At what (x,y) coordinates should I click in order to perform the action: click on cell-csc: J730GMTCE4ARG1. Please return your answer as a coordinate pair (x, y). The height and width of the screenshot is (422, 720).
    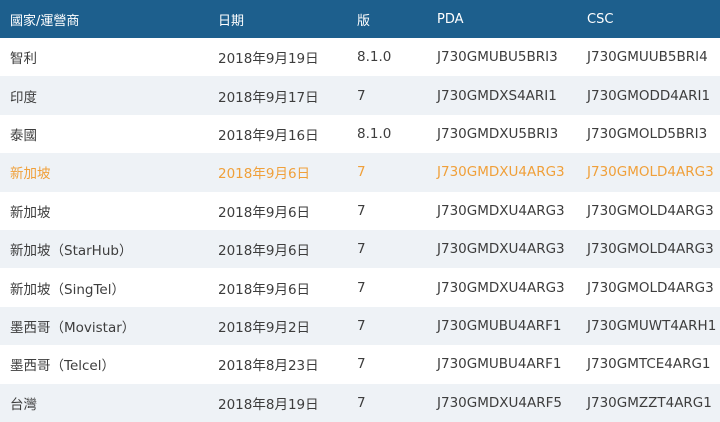
    Looking at the image, I should click on (649, 364).